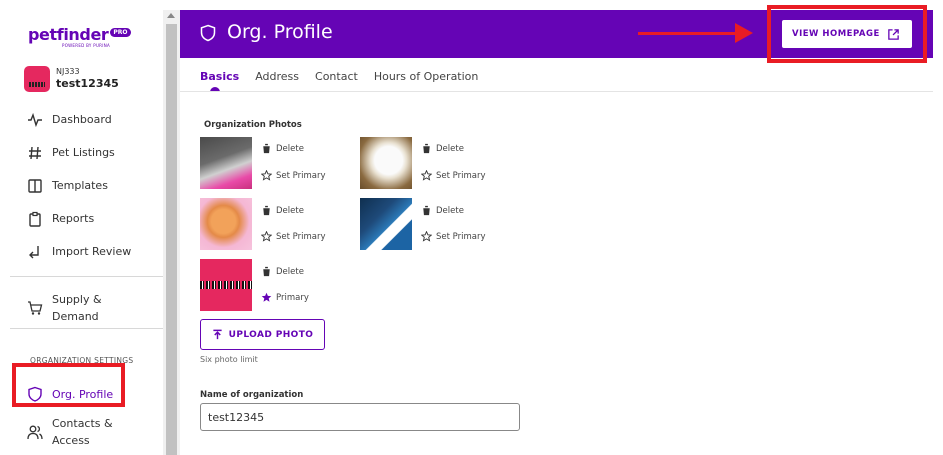 This screenshot has width=943, height=455. Describe the element at coordinates (82, 119) in the screenshot. I see `sidebar-item-label: Dashboard` at that location.